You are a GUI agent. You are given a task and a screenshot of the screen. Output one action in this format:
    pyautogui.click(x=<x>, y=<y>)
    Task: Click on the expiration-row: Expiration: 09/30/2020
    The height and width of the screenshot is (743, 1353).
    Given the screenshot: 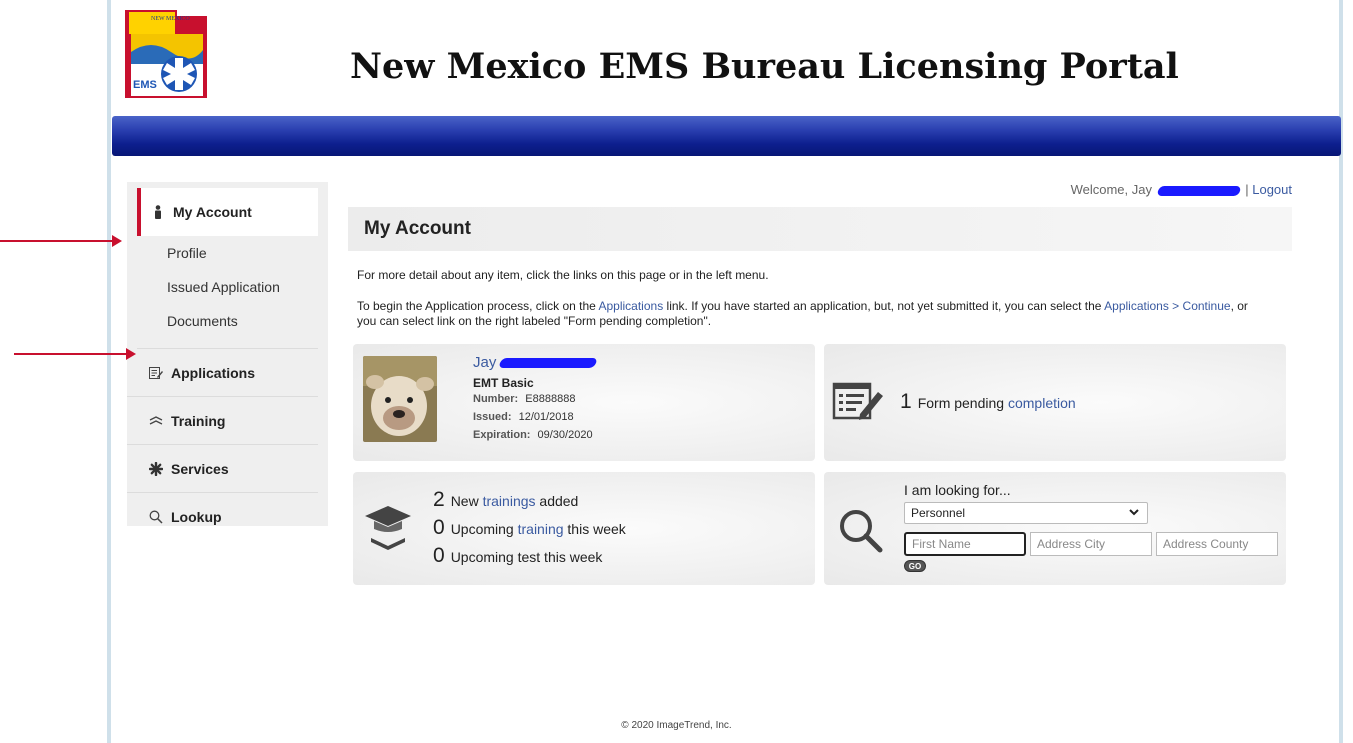 What is the action you would take?
    pyautogui.click(x=533, y=435)
    